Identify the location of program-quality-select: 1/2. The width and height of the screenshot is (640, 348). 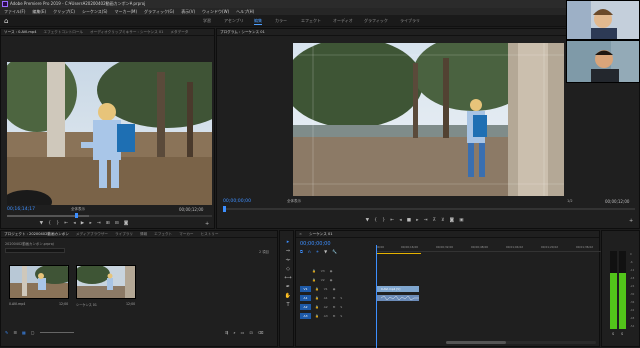
(570, 201).